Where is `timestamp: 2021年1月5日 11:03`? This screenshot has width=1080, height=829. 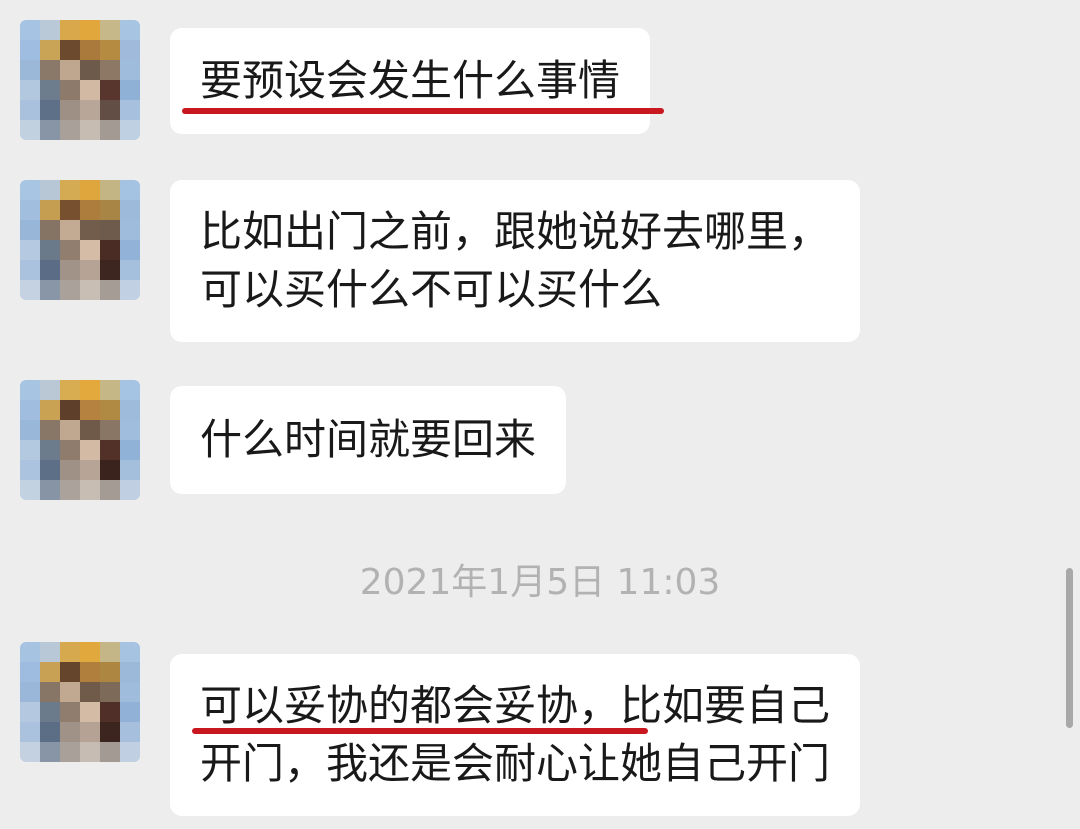 timestamp: 2021年1月5日 11:03 is located at coordinates (540, 582).